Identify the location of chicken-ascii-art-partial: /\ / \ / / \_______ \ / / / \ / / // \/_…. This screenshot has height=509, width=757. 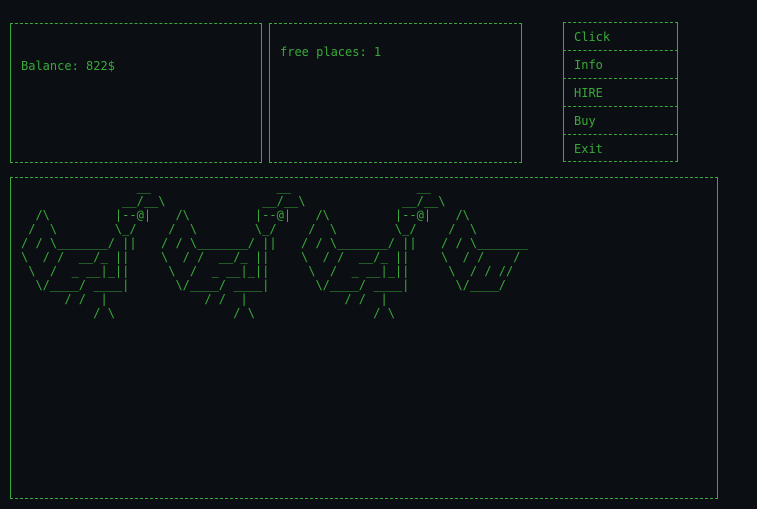
(484, 250).